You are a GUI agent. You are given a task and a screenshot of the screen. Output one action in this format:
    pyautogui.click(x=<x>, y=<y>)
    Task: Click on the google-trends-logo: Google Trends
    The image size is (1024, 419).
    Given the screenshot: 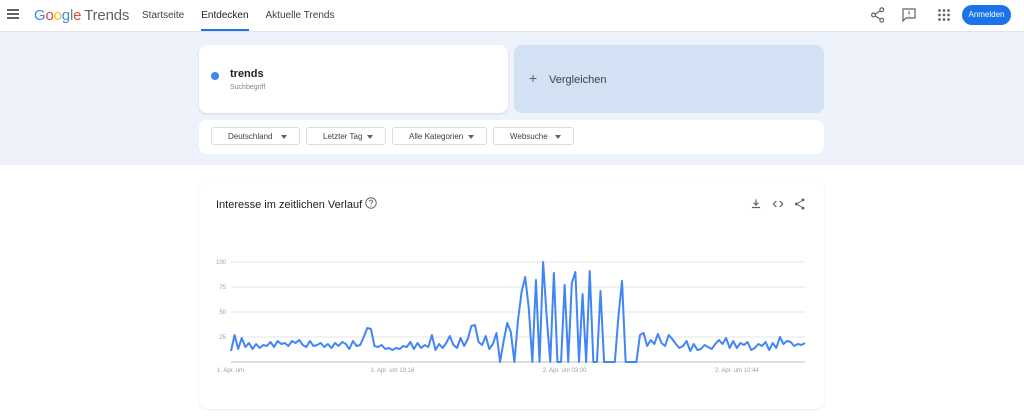 What is the action you would take?
    pyautogui.click(x=81, y=15)
    